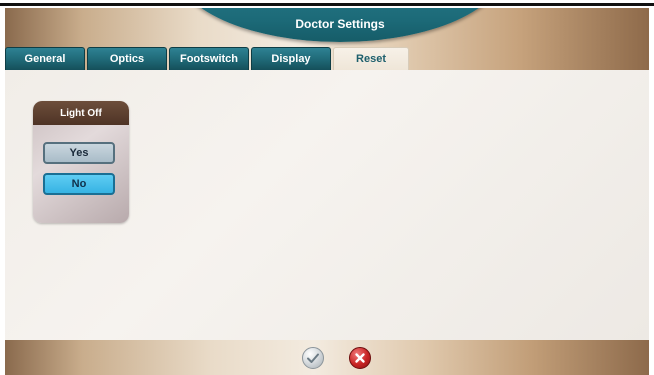 The height and width of the screenshot is (375, 654). What do you see at coordinates (79, 153) in the screenshot?
I see `yes-button: Yes` at bounding box center [79, 153].